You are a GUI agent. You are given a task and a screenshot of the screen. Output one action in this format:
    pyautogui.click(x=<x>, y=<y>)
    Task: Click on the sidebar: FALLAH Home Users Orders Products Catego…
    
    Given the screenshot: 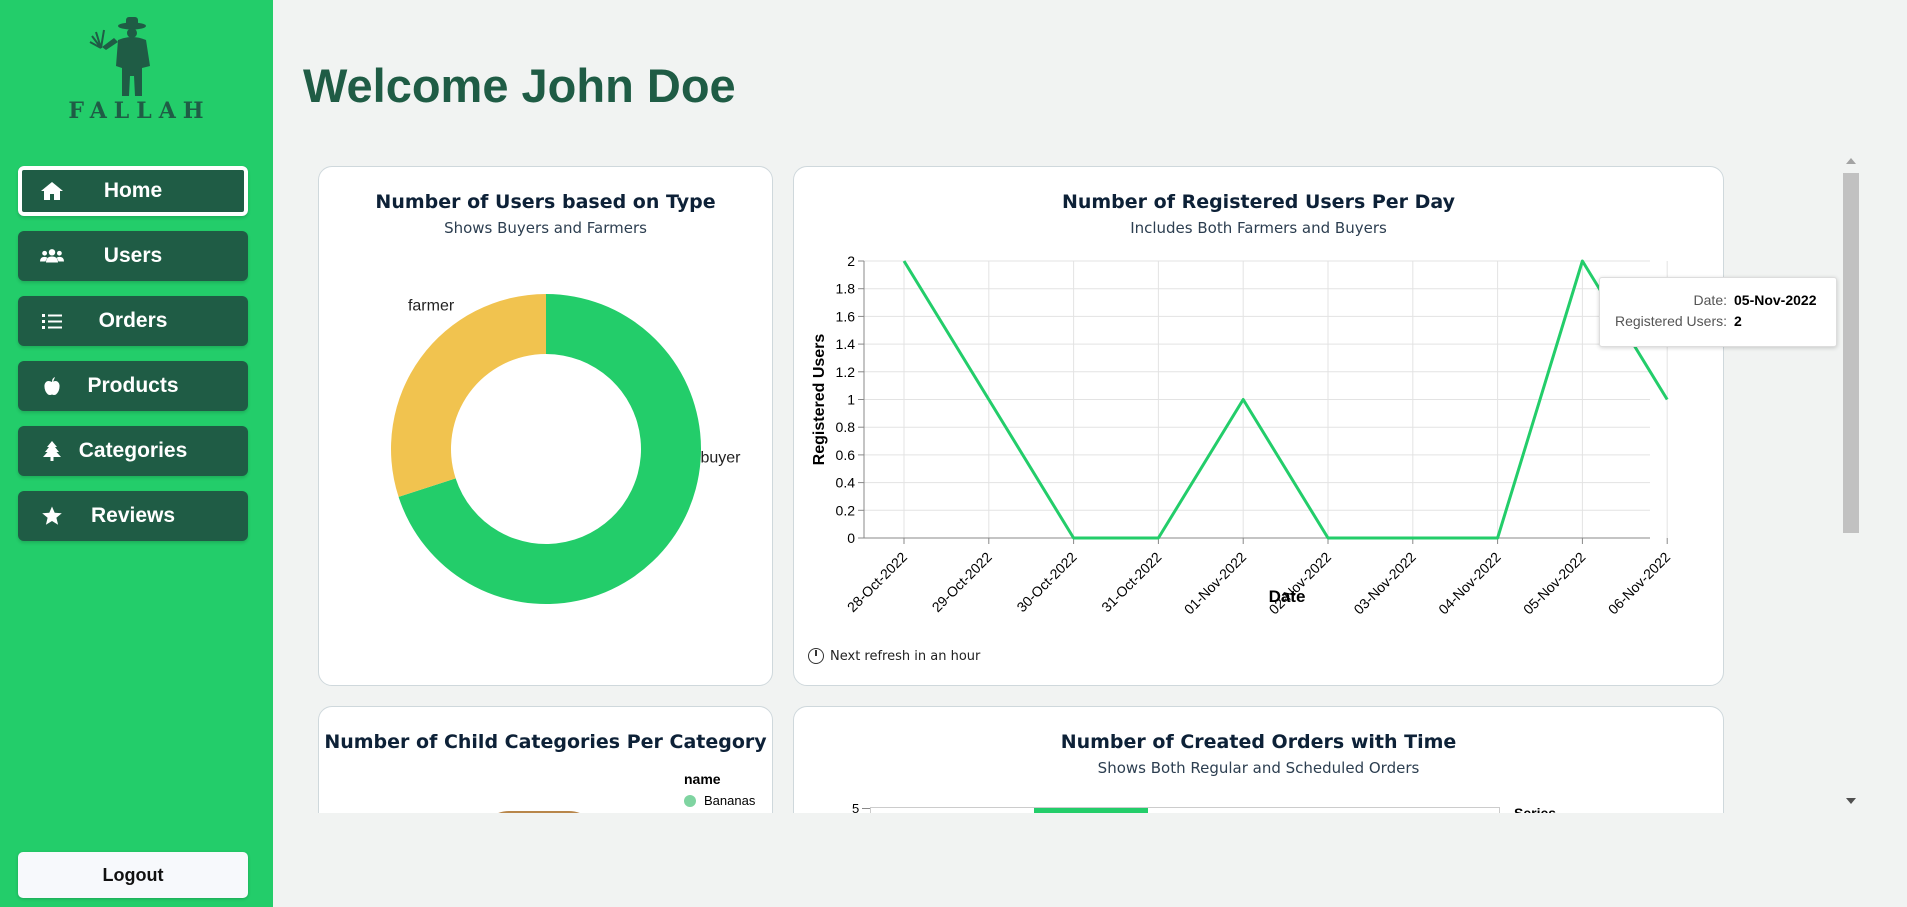 What is the action you would take?
    pyautogui.click(x=136, y=453)
    